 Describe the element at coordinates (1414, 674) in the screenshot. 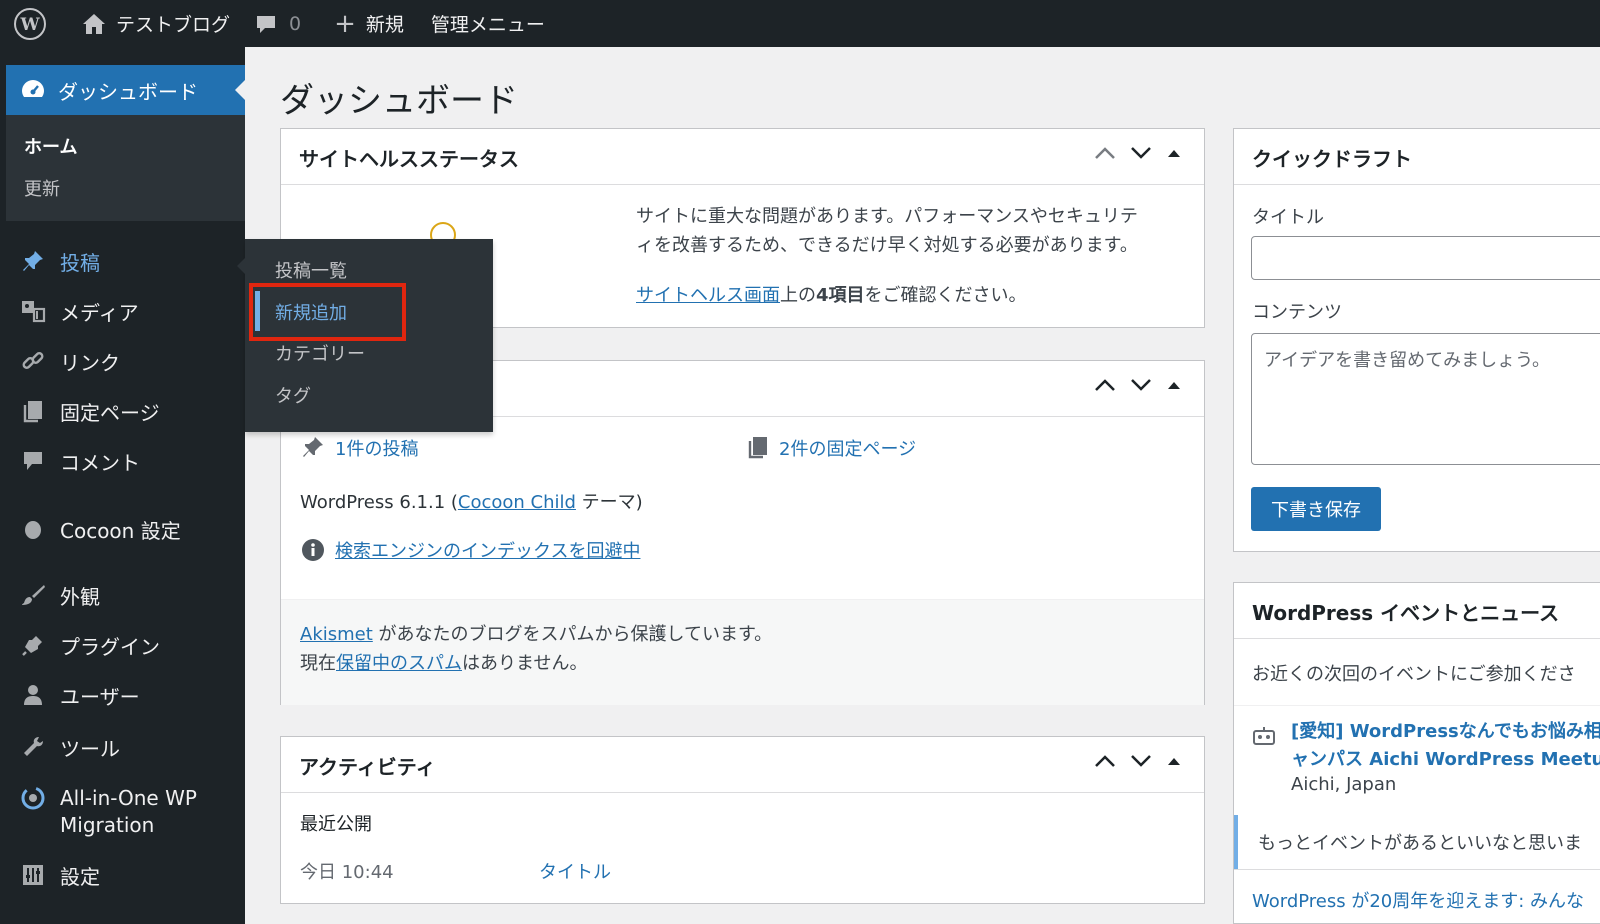

I see `events-intro: お近くの次回のイベントにご参加くださ` at that location.